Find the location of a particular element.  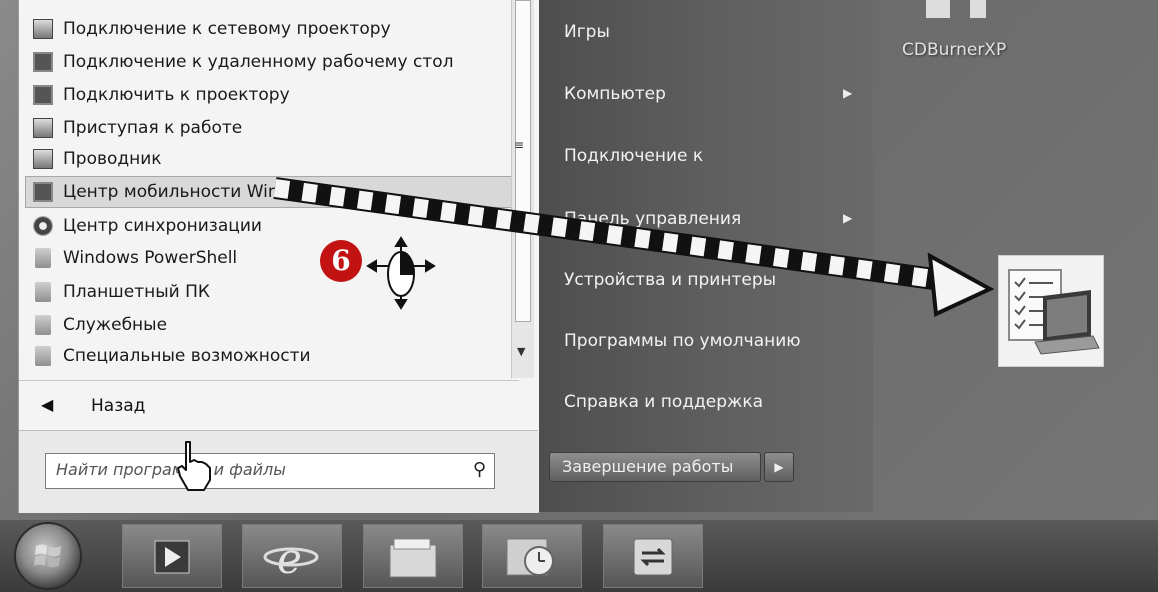

right-item-connect-to: Подключение к is located at coordinates (633, 156).